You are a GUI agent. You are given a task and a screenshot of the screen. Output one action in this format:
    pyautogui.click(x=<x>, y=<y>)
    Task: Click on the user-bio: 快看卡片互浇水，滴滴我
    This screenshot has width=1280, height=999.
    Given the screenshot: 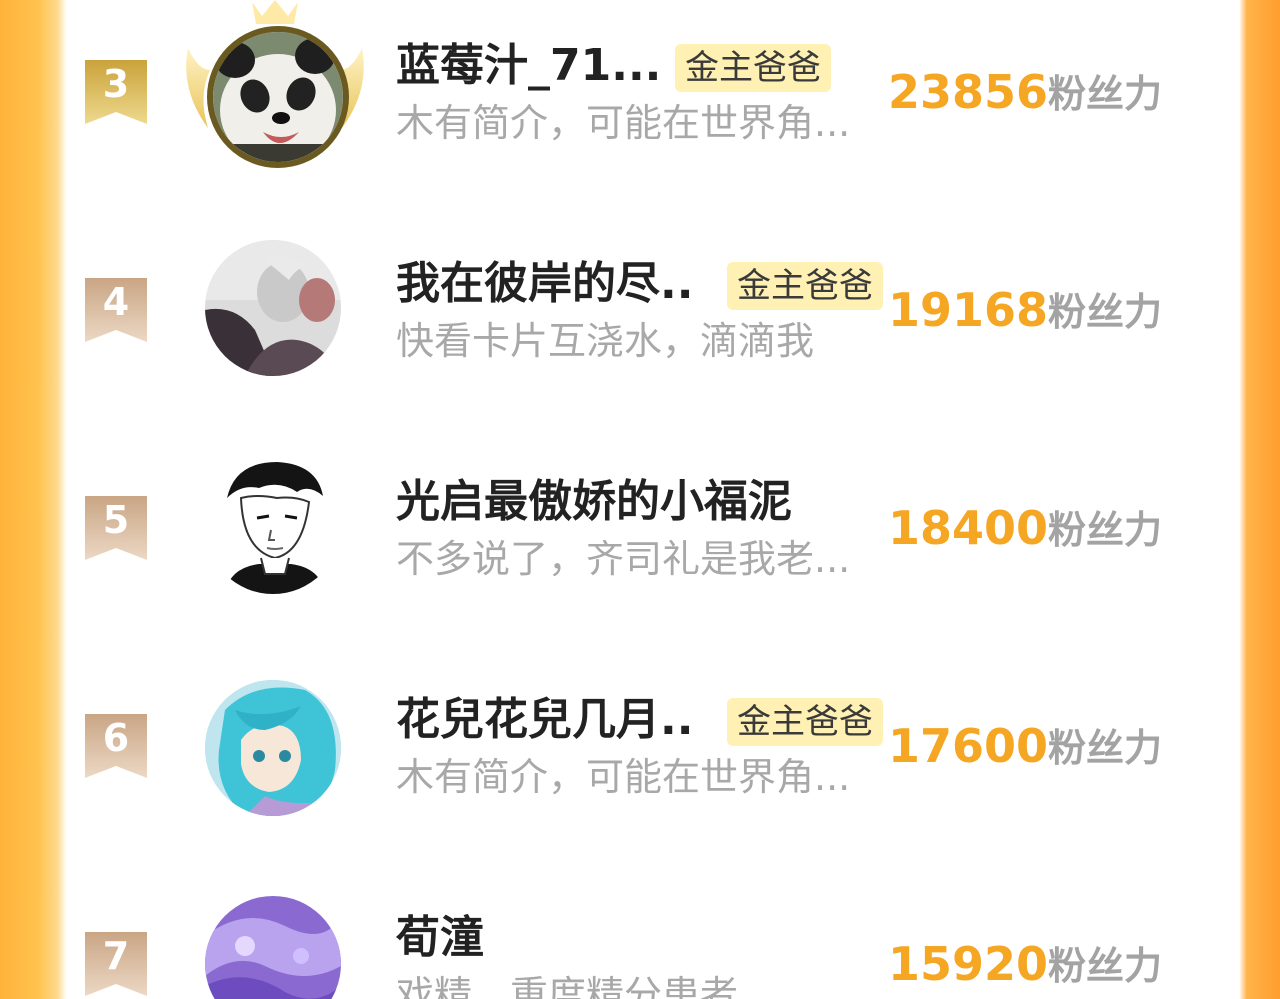 What is the action you would take?
    pyautogui.click(x=605, y=341)
    